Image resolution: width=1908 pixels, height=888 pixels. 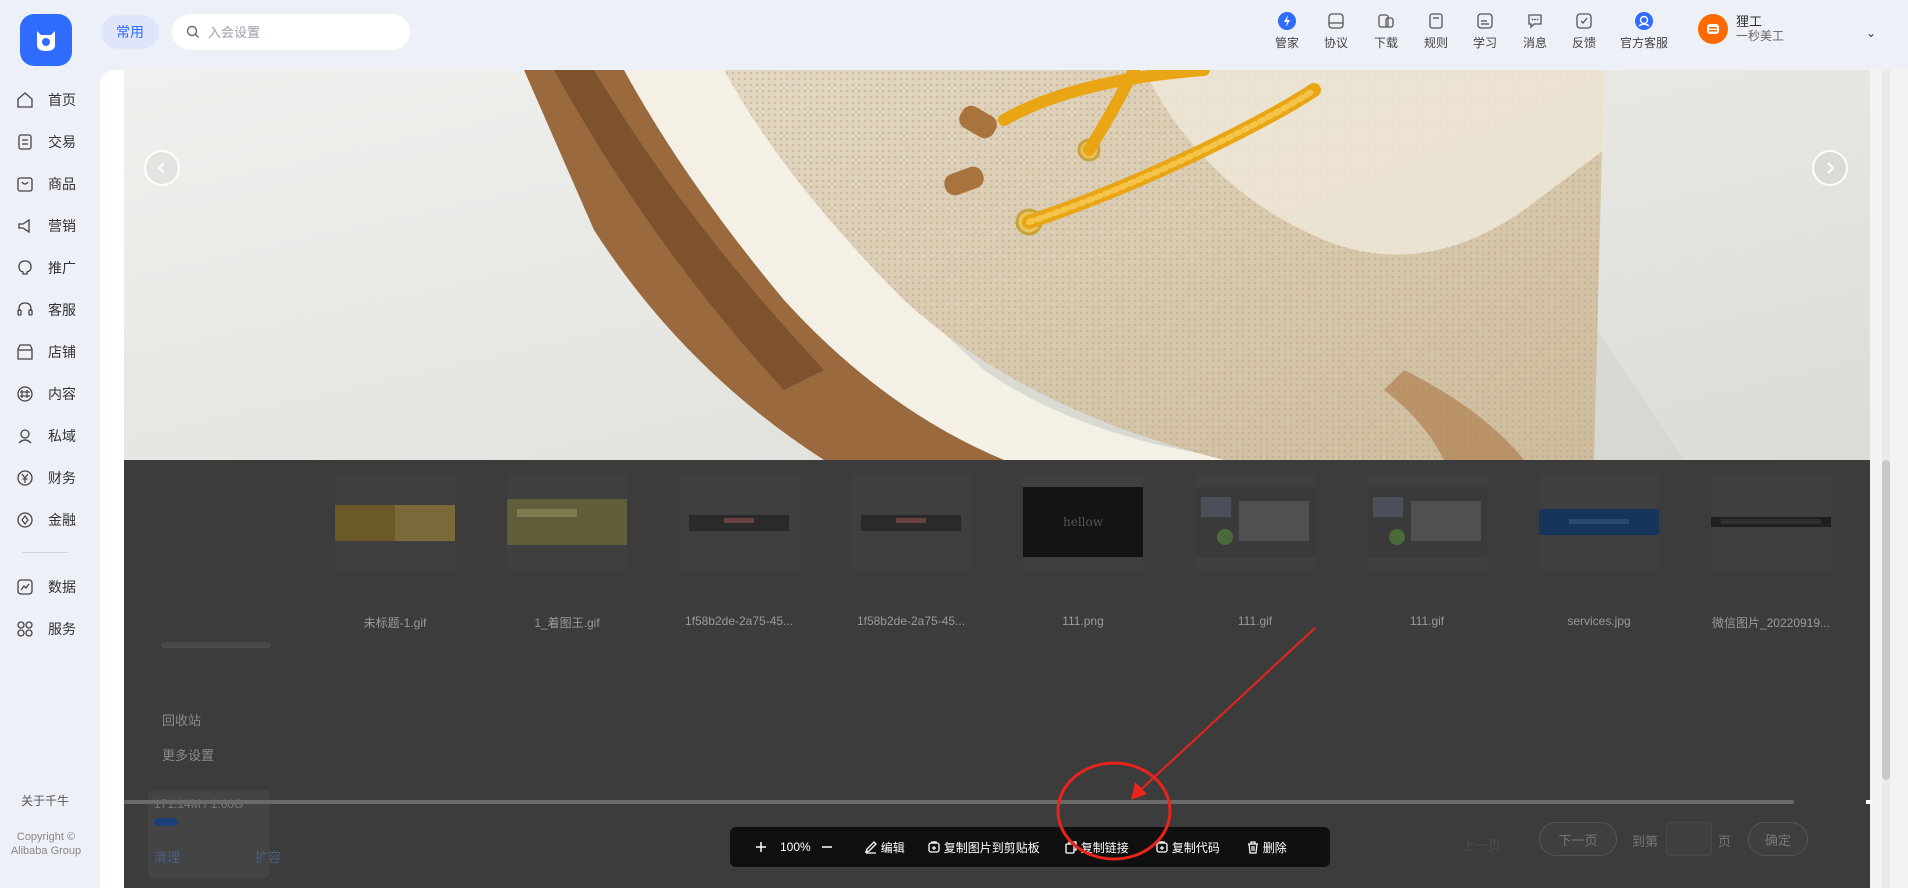 I want to click on copy-link-button: 复制链接, so click(x=1096, y=847).